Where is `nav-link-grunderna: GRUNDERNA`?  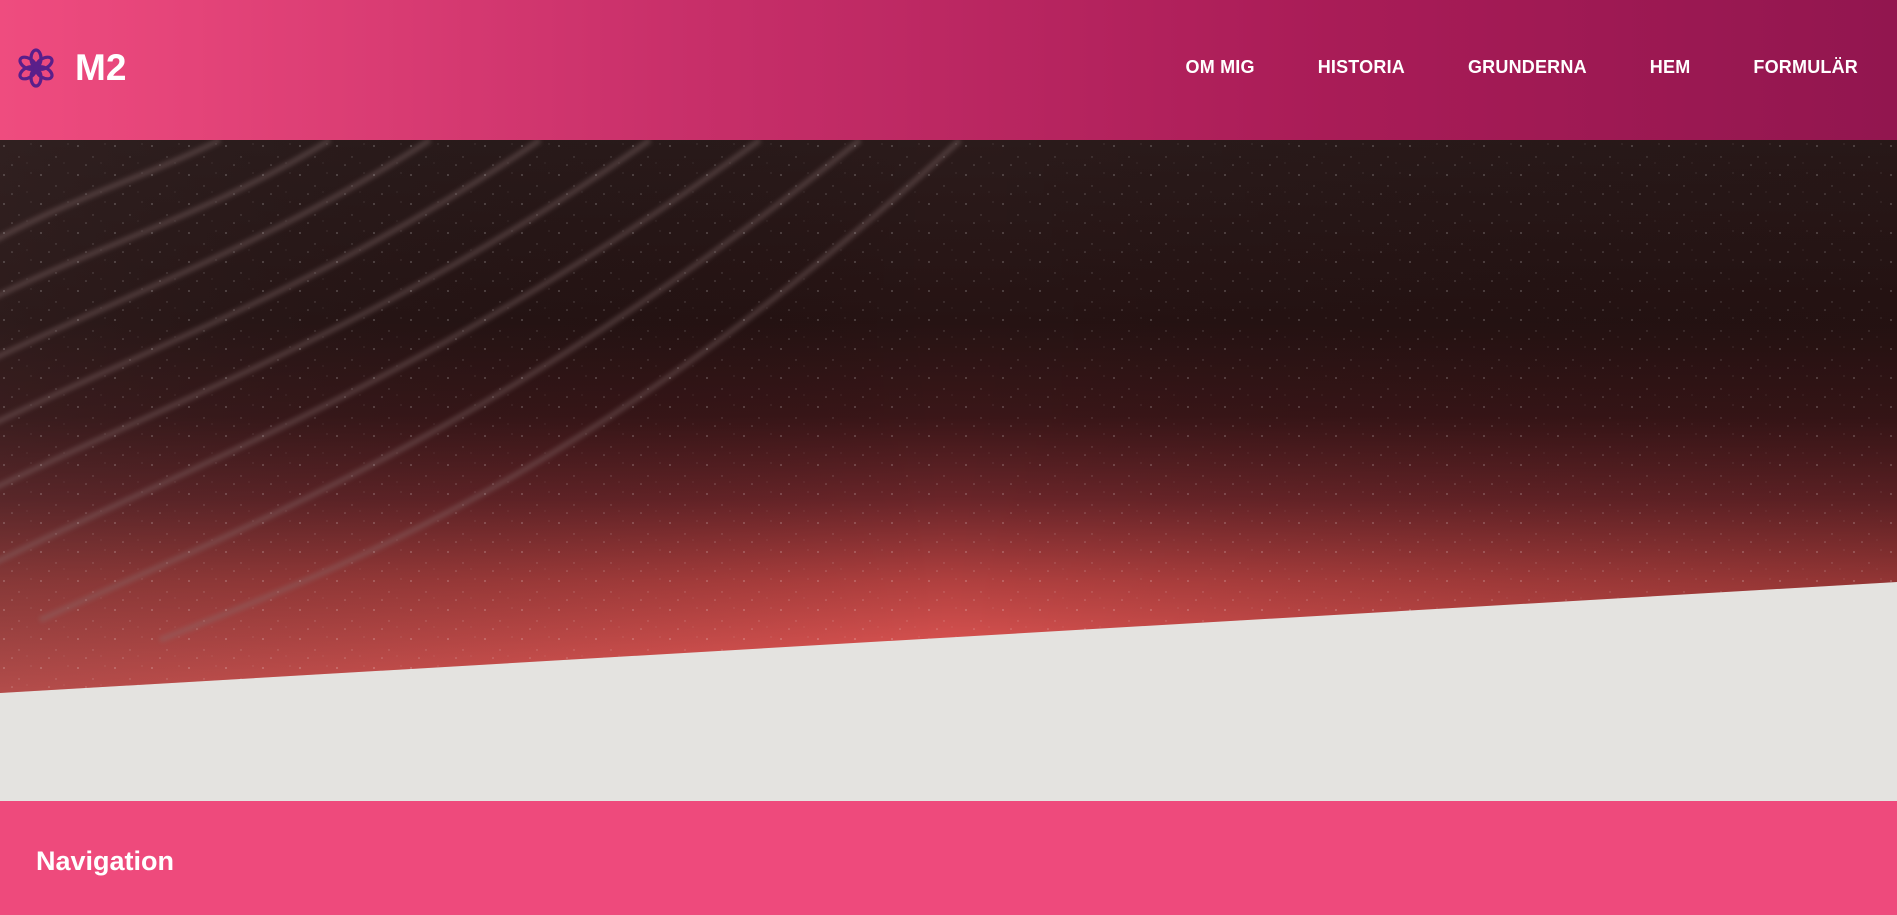
nav-link-grunderna: GRUNDERNA is located at coordinates (1527, 67).